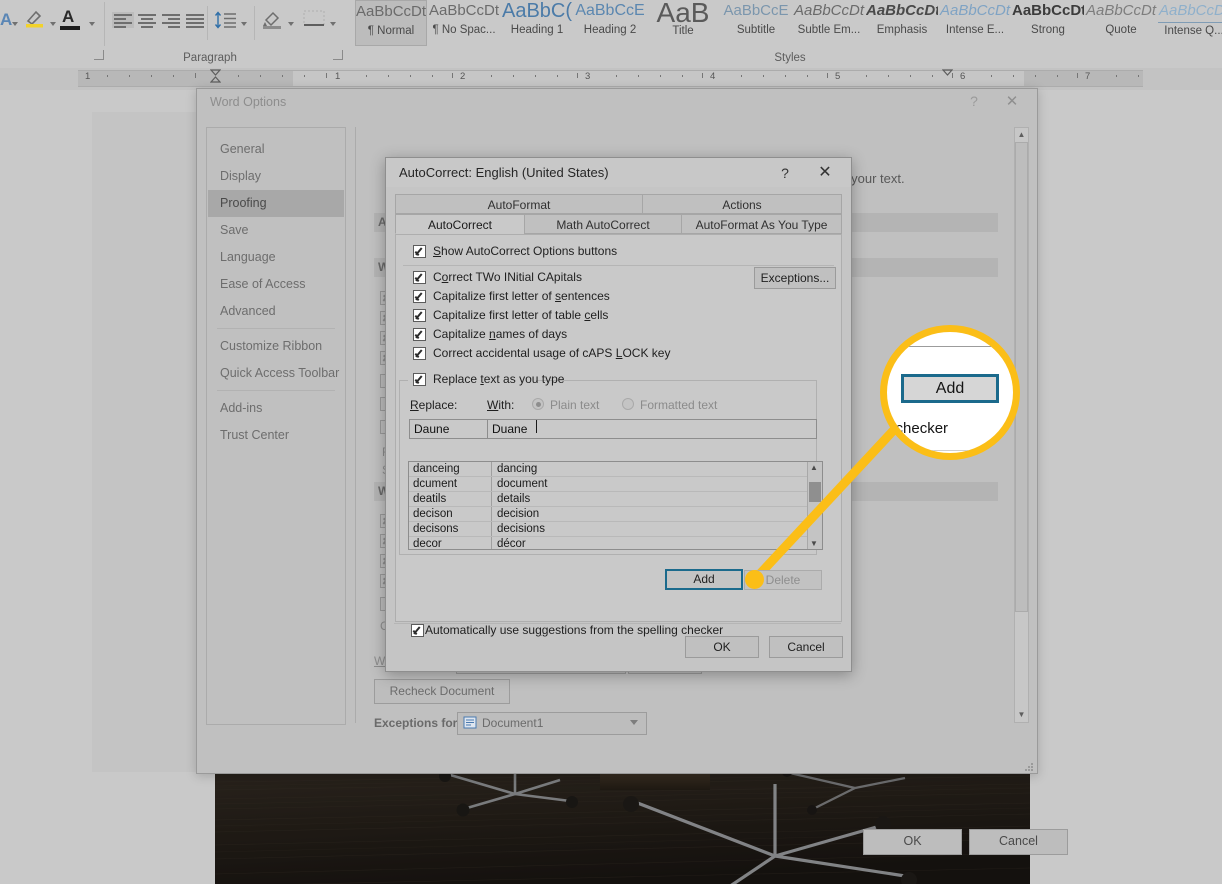 The height and width of the screenshot is (884, 1222). I want to click on ruler-tick-label: 3, so click(588, 76).